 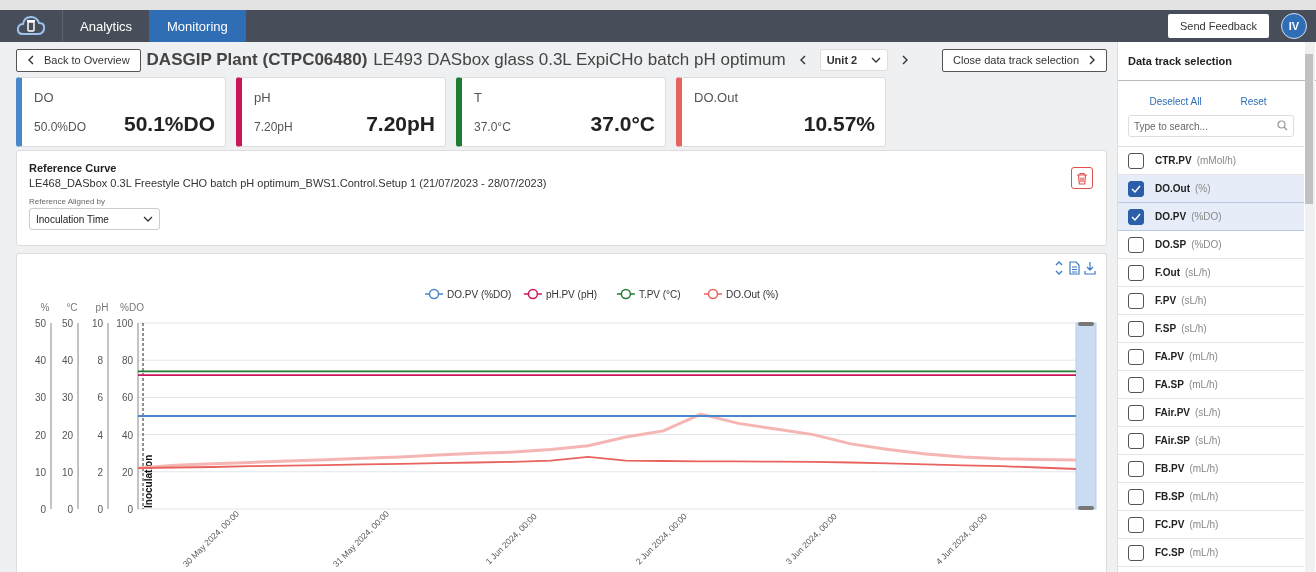 What do you see at coordinates (1187, 496) in the screenshot?
I see `track-label: FB.SP (mL/h)` at bounding box center [1187, 496].